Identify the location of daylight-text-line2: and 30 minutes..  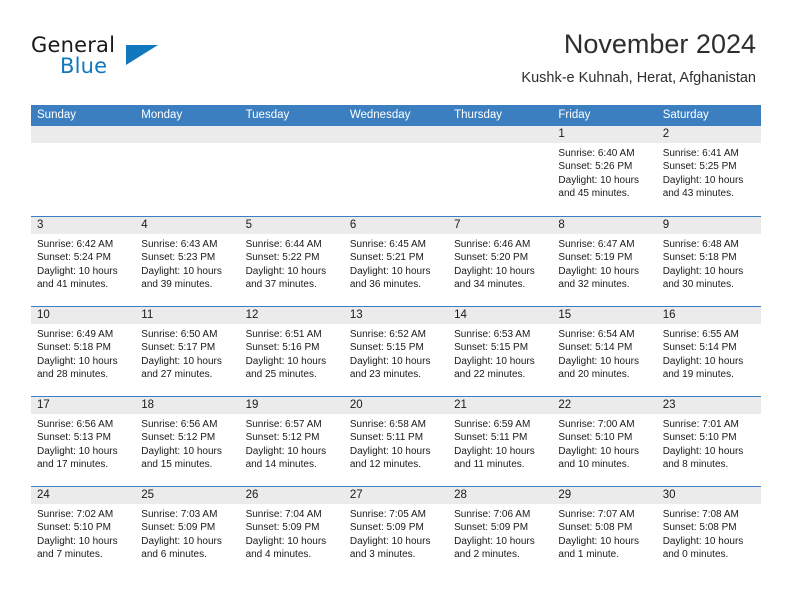
(698, 284).